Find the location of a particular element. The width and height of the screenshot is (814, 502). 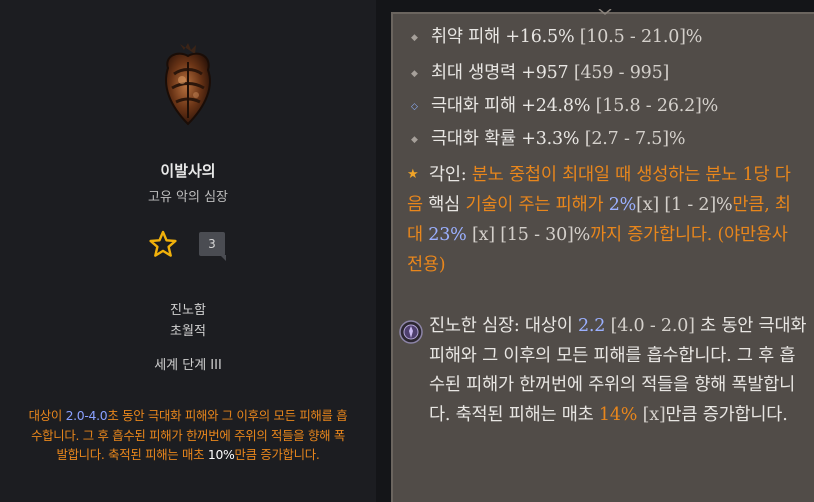

star-icon: ★ is located at coordinates (413, 174).